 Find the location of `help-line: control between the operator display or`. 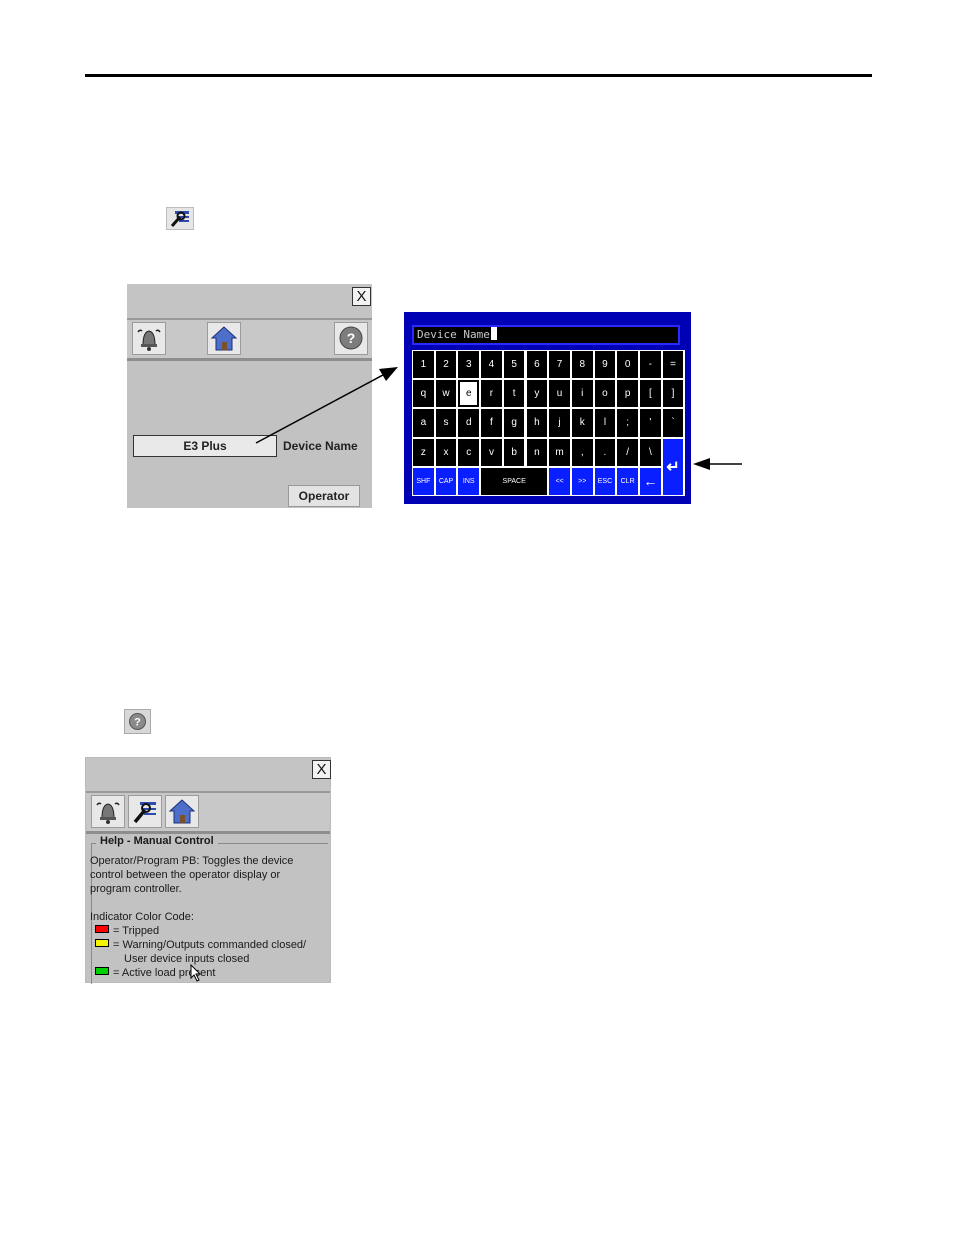

help-line: control between the operator display or is located at coordinates (185, 875).